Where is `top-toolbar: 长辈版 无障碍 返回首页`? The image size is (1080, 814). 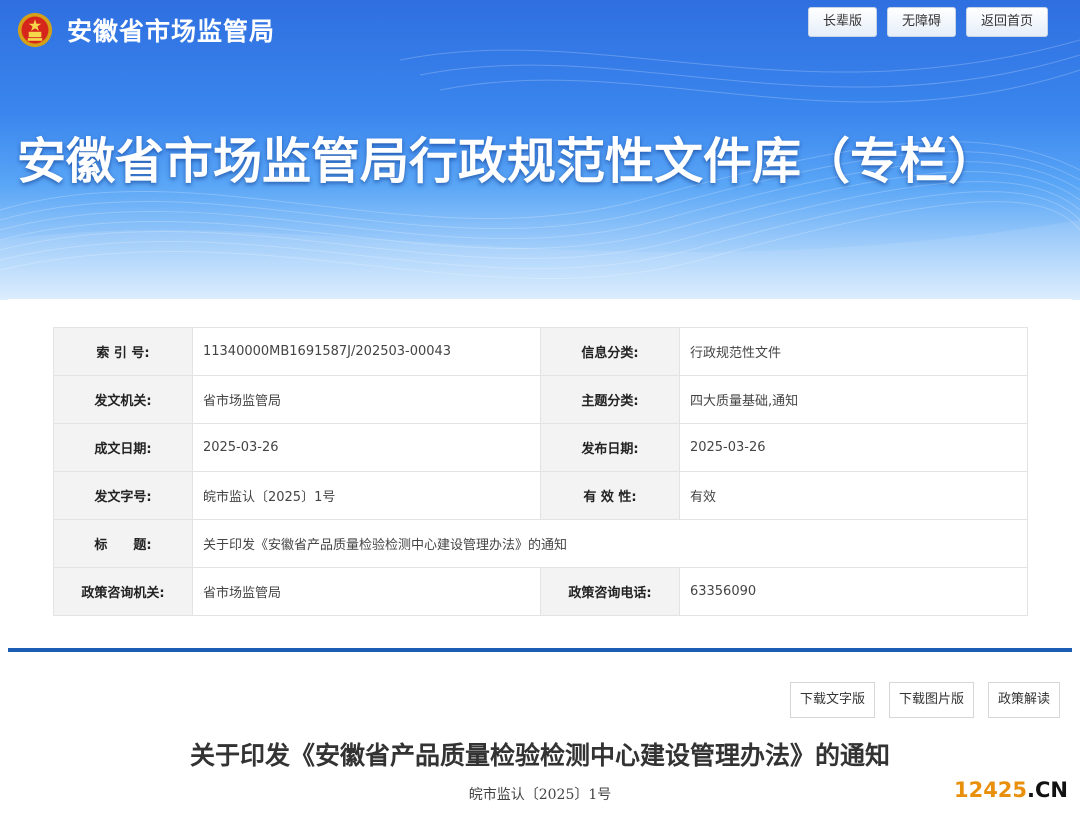
top-toolbar: 长辈版 无障碍 返回首页 is located at coordinates (927, 22).